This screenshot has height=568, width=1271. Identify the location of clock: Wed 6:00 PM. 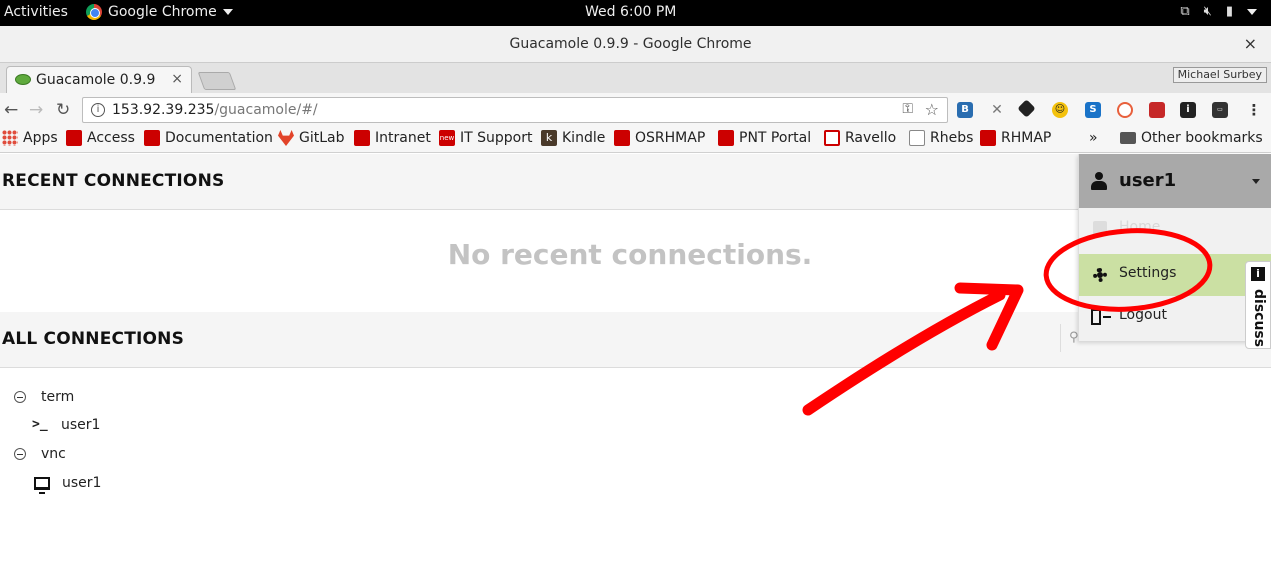
(630, 12).